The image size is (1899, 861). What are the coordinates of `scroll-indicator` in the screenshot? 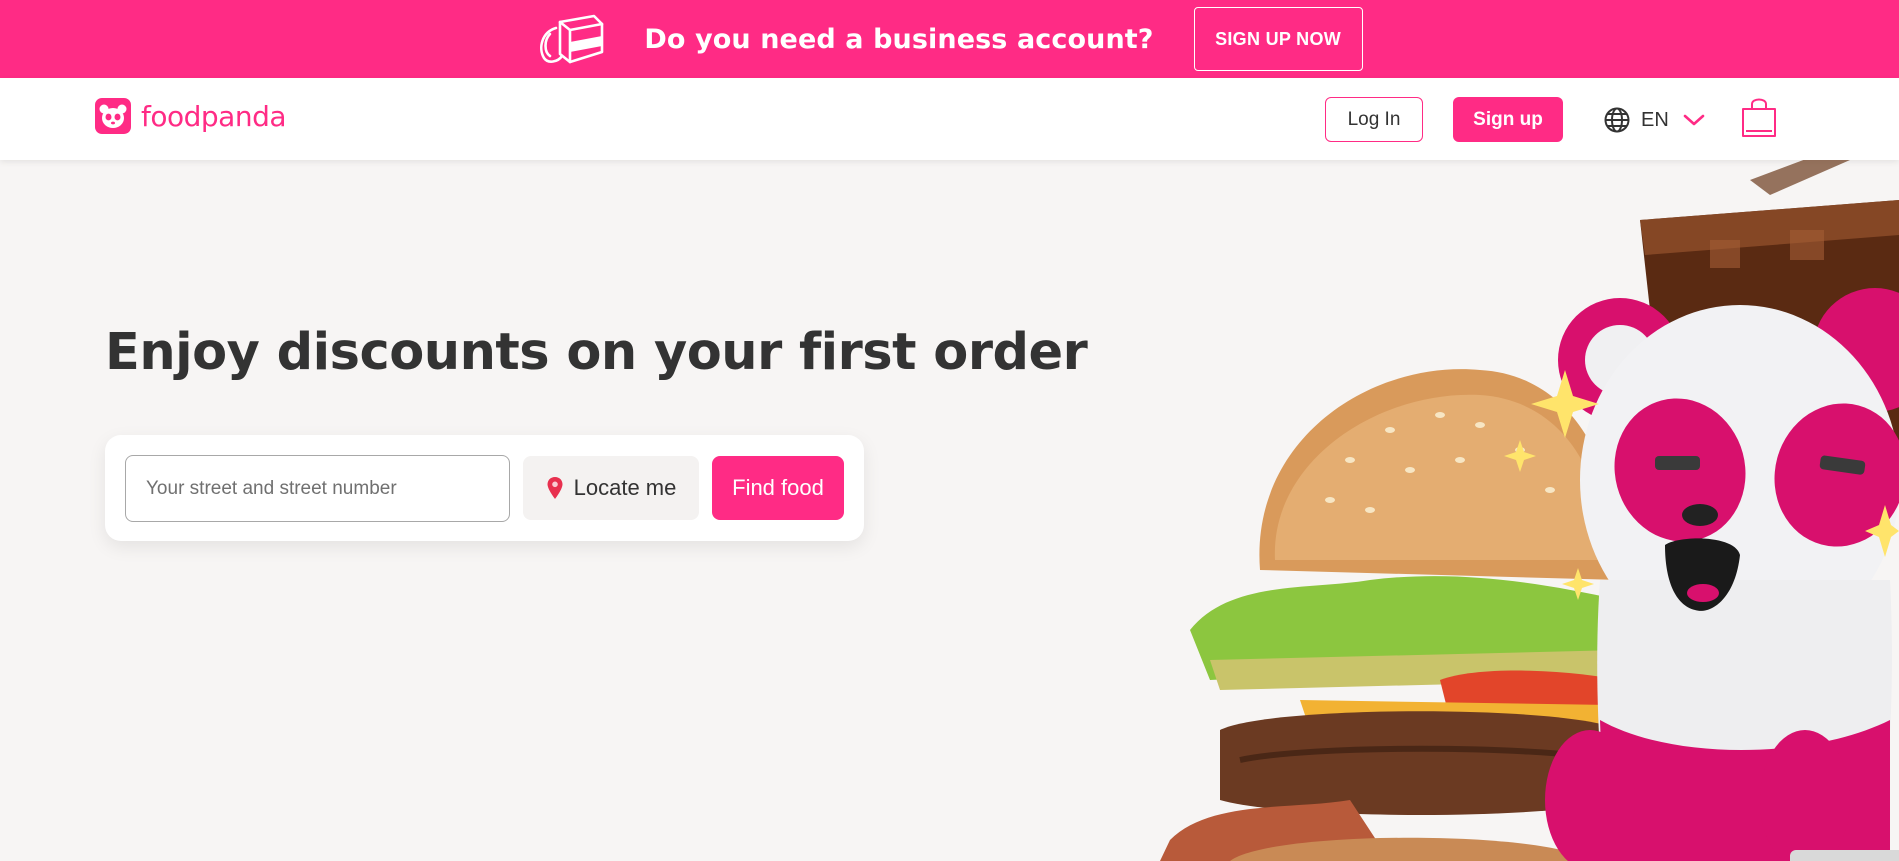 It's located at (1844, 855).